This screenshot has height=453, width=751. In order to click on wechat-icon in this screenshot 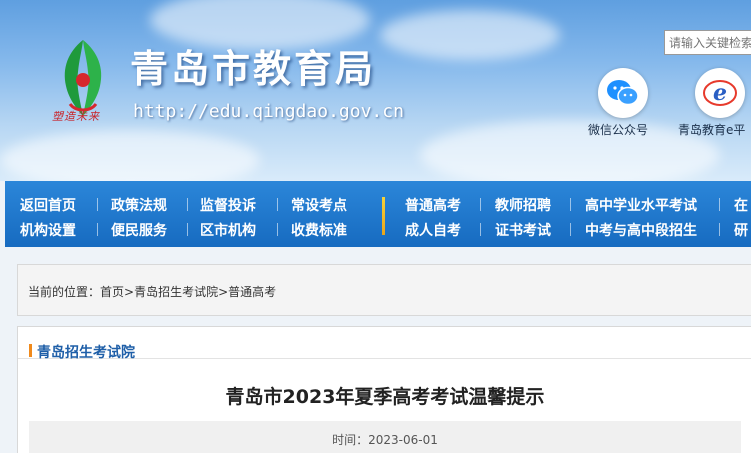, I will do `click(623, 93)`.